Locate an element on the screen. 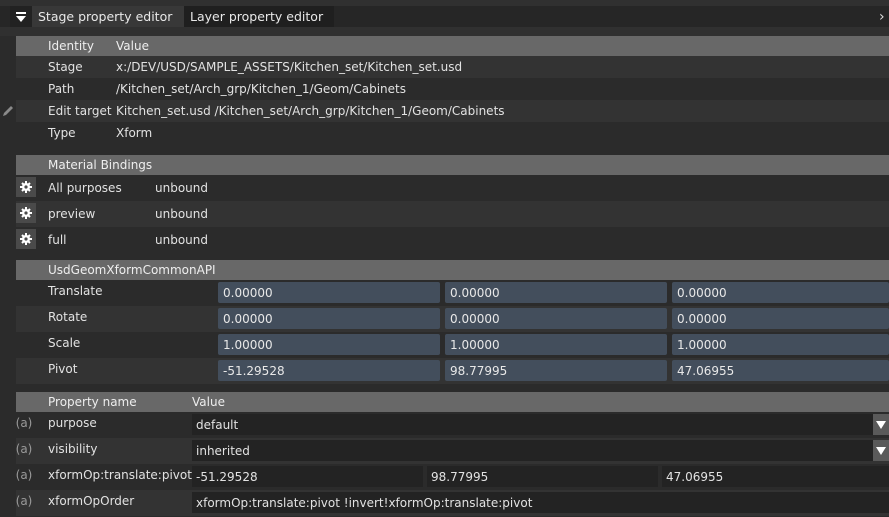  identity-header: Identity Value is located at coordinates (452, 46).